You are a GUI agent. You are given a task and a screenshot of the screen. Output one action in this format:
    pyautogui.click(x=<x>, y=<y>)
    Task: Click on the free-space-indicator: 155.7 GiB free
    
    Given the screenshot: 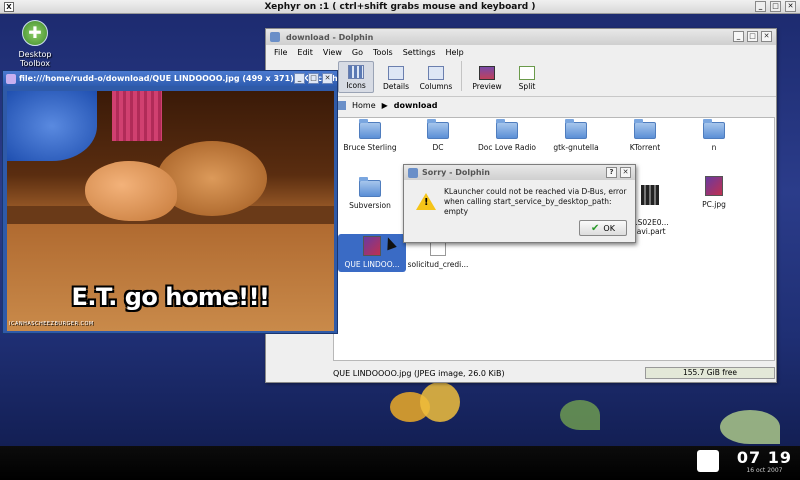 What is the action you would take?
    pyautogui.click(x=710, y=373)
    